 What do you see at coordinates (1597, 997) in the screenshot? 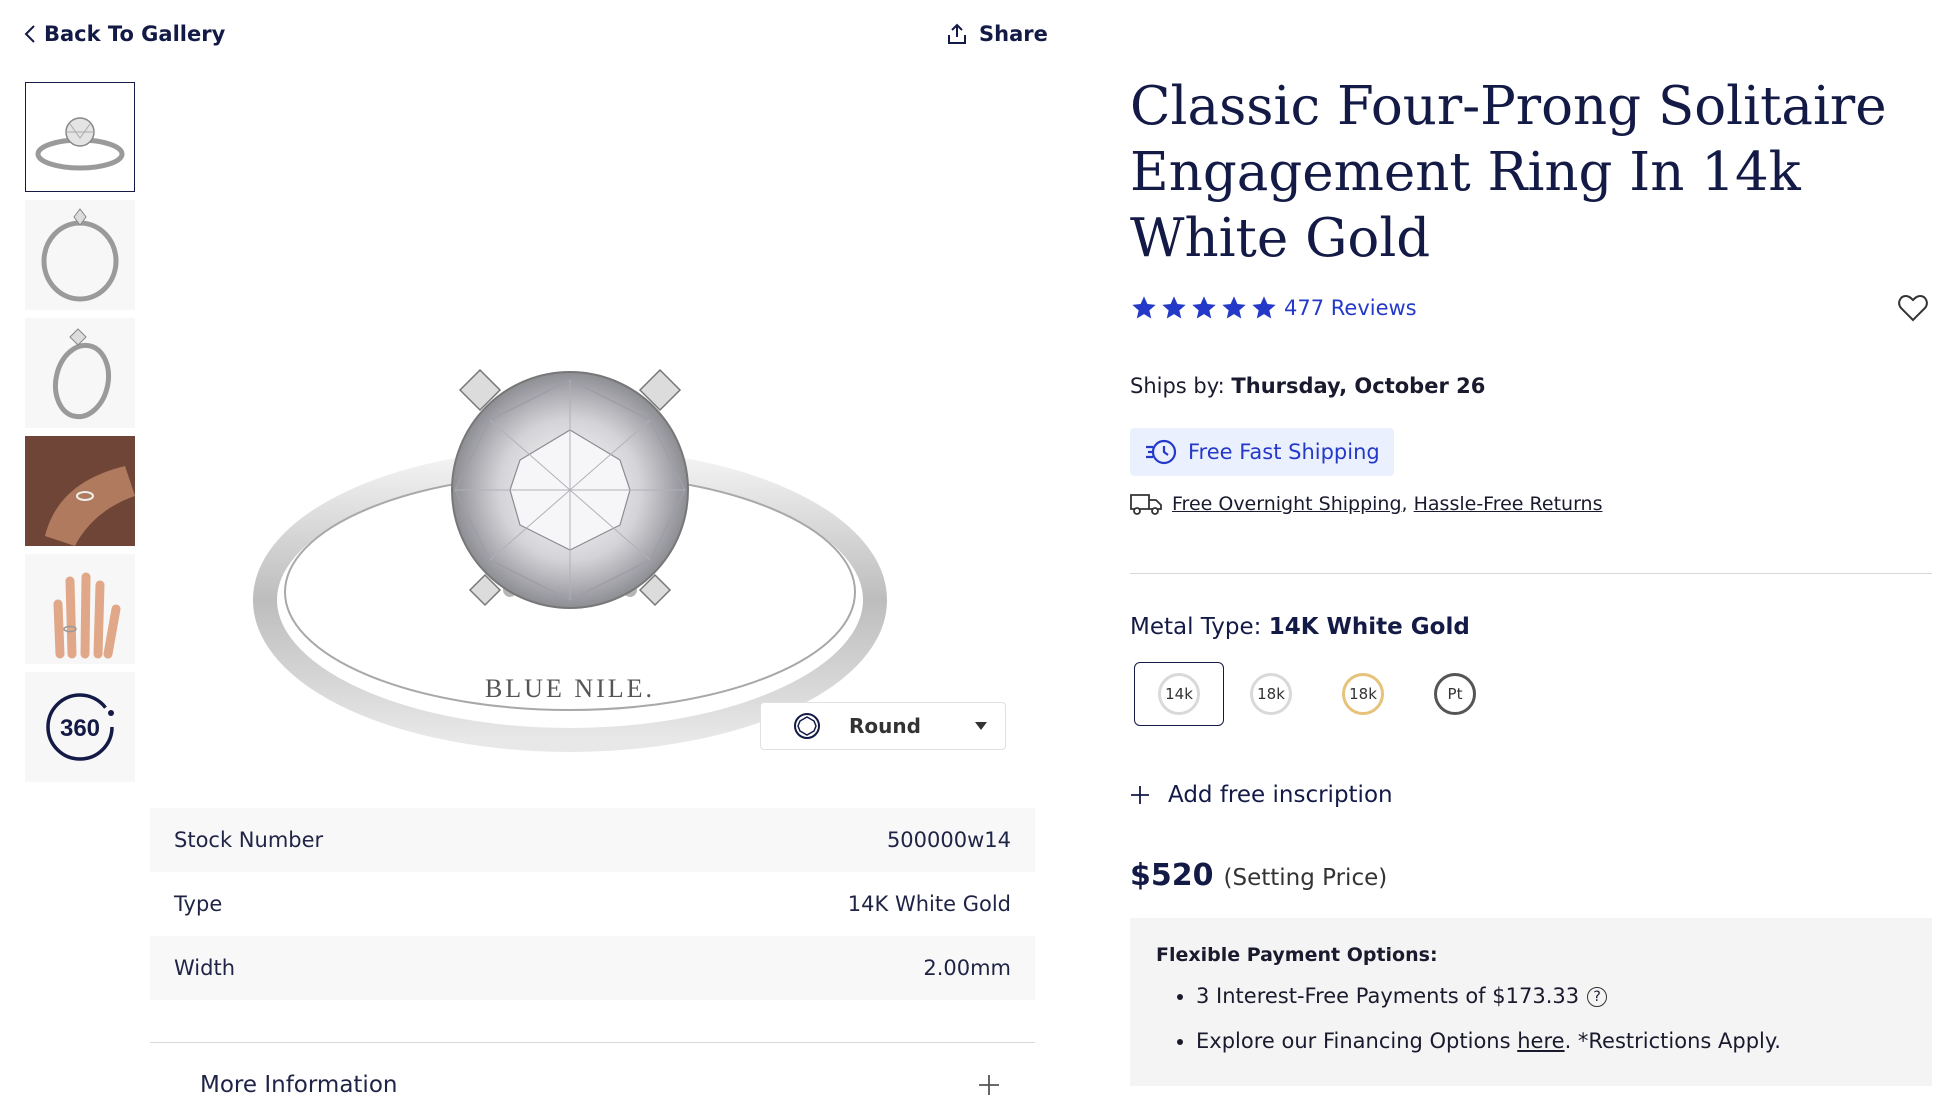
I see `help-icon: ?` at bounding box center [1597, 997].